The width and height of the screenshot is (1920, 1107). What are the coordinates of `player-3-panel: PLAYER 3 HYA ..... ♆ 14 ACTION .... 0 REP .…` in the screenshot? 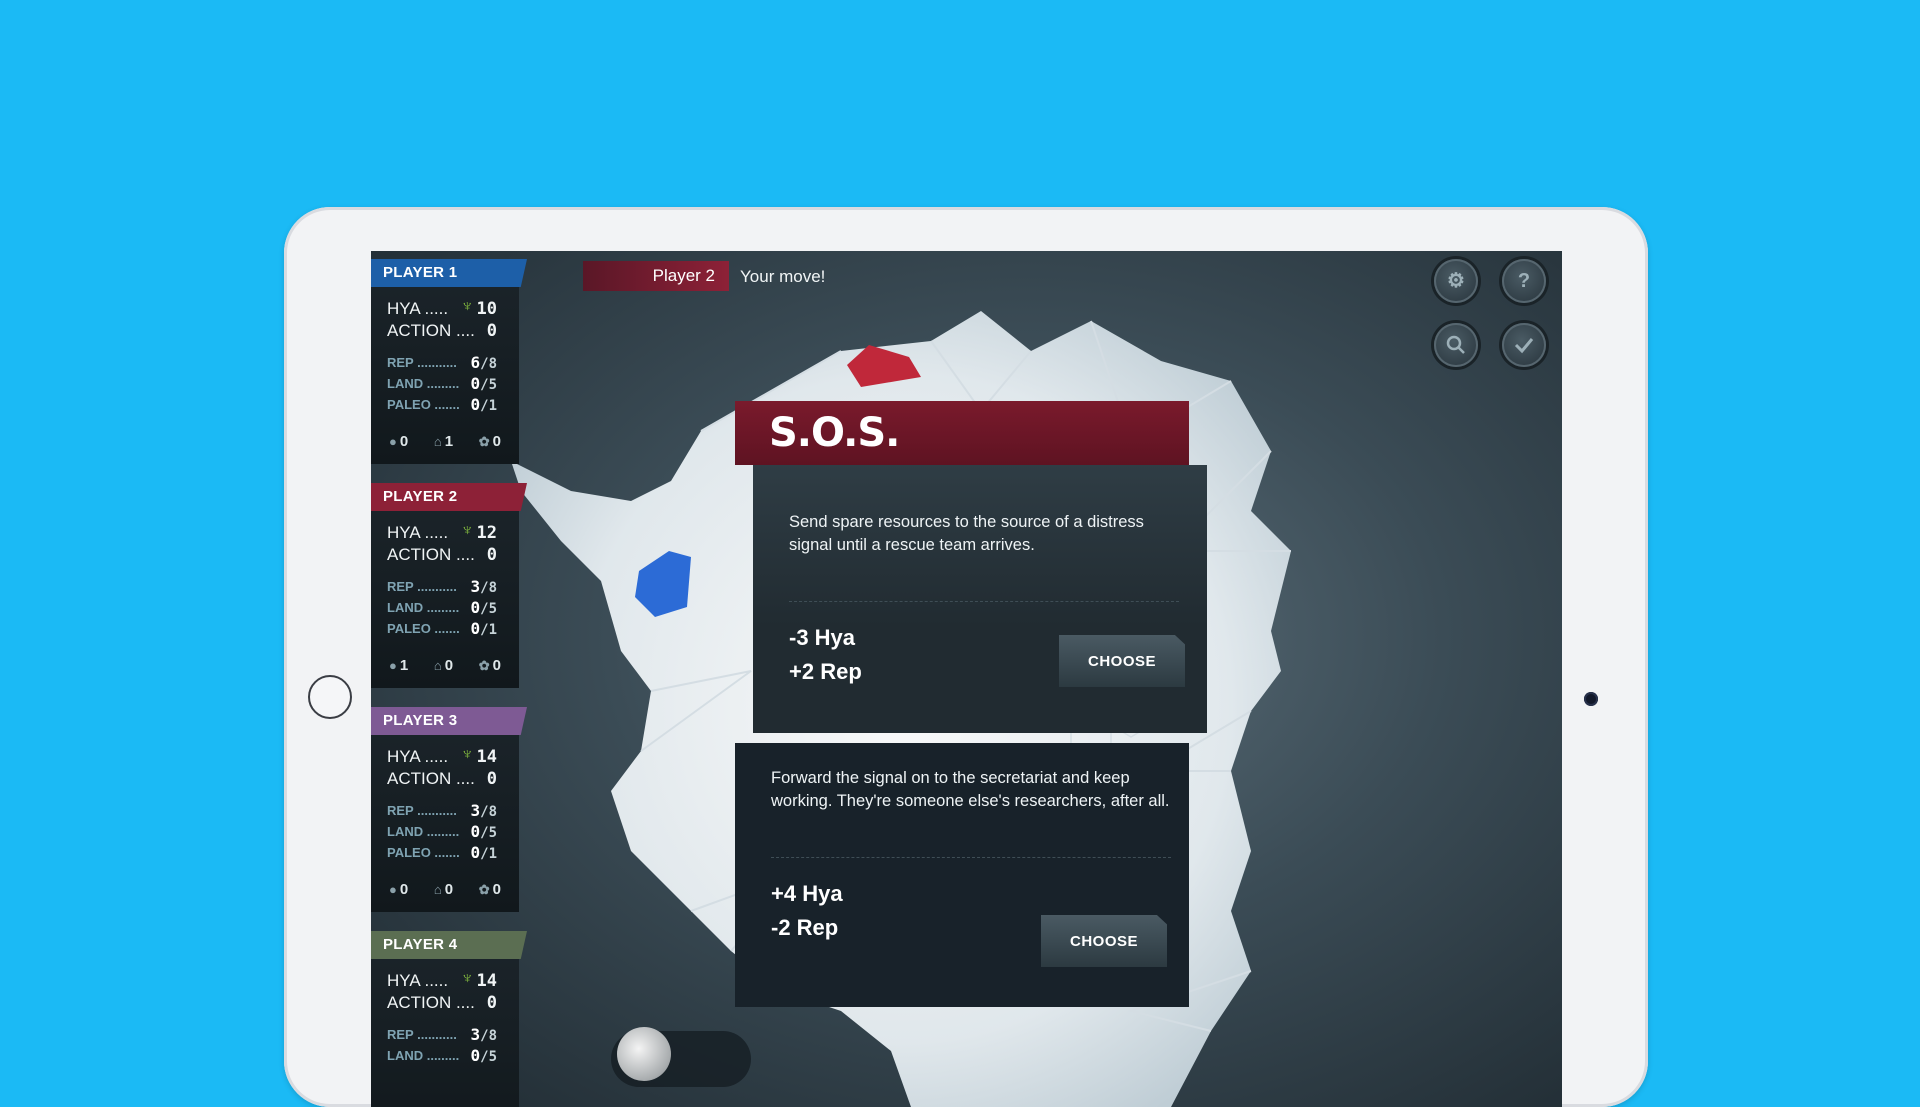 It's located at (449, 809).